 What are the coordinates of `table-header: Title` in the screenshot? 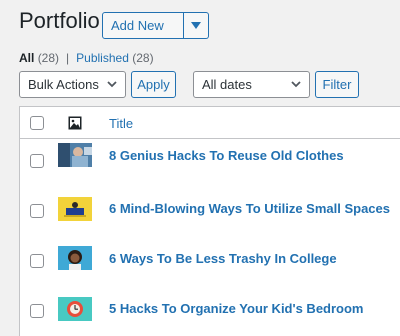 It's located at (210, 123).